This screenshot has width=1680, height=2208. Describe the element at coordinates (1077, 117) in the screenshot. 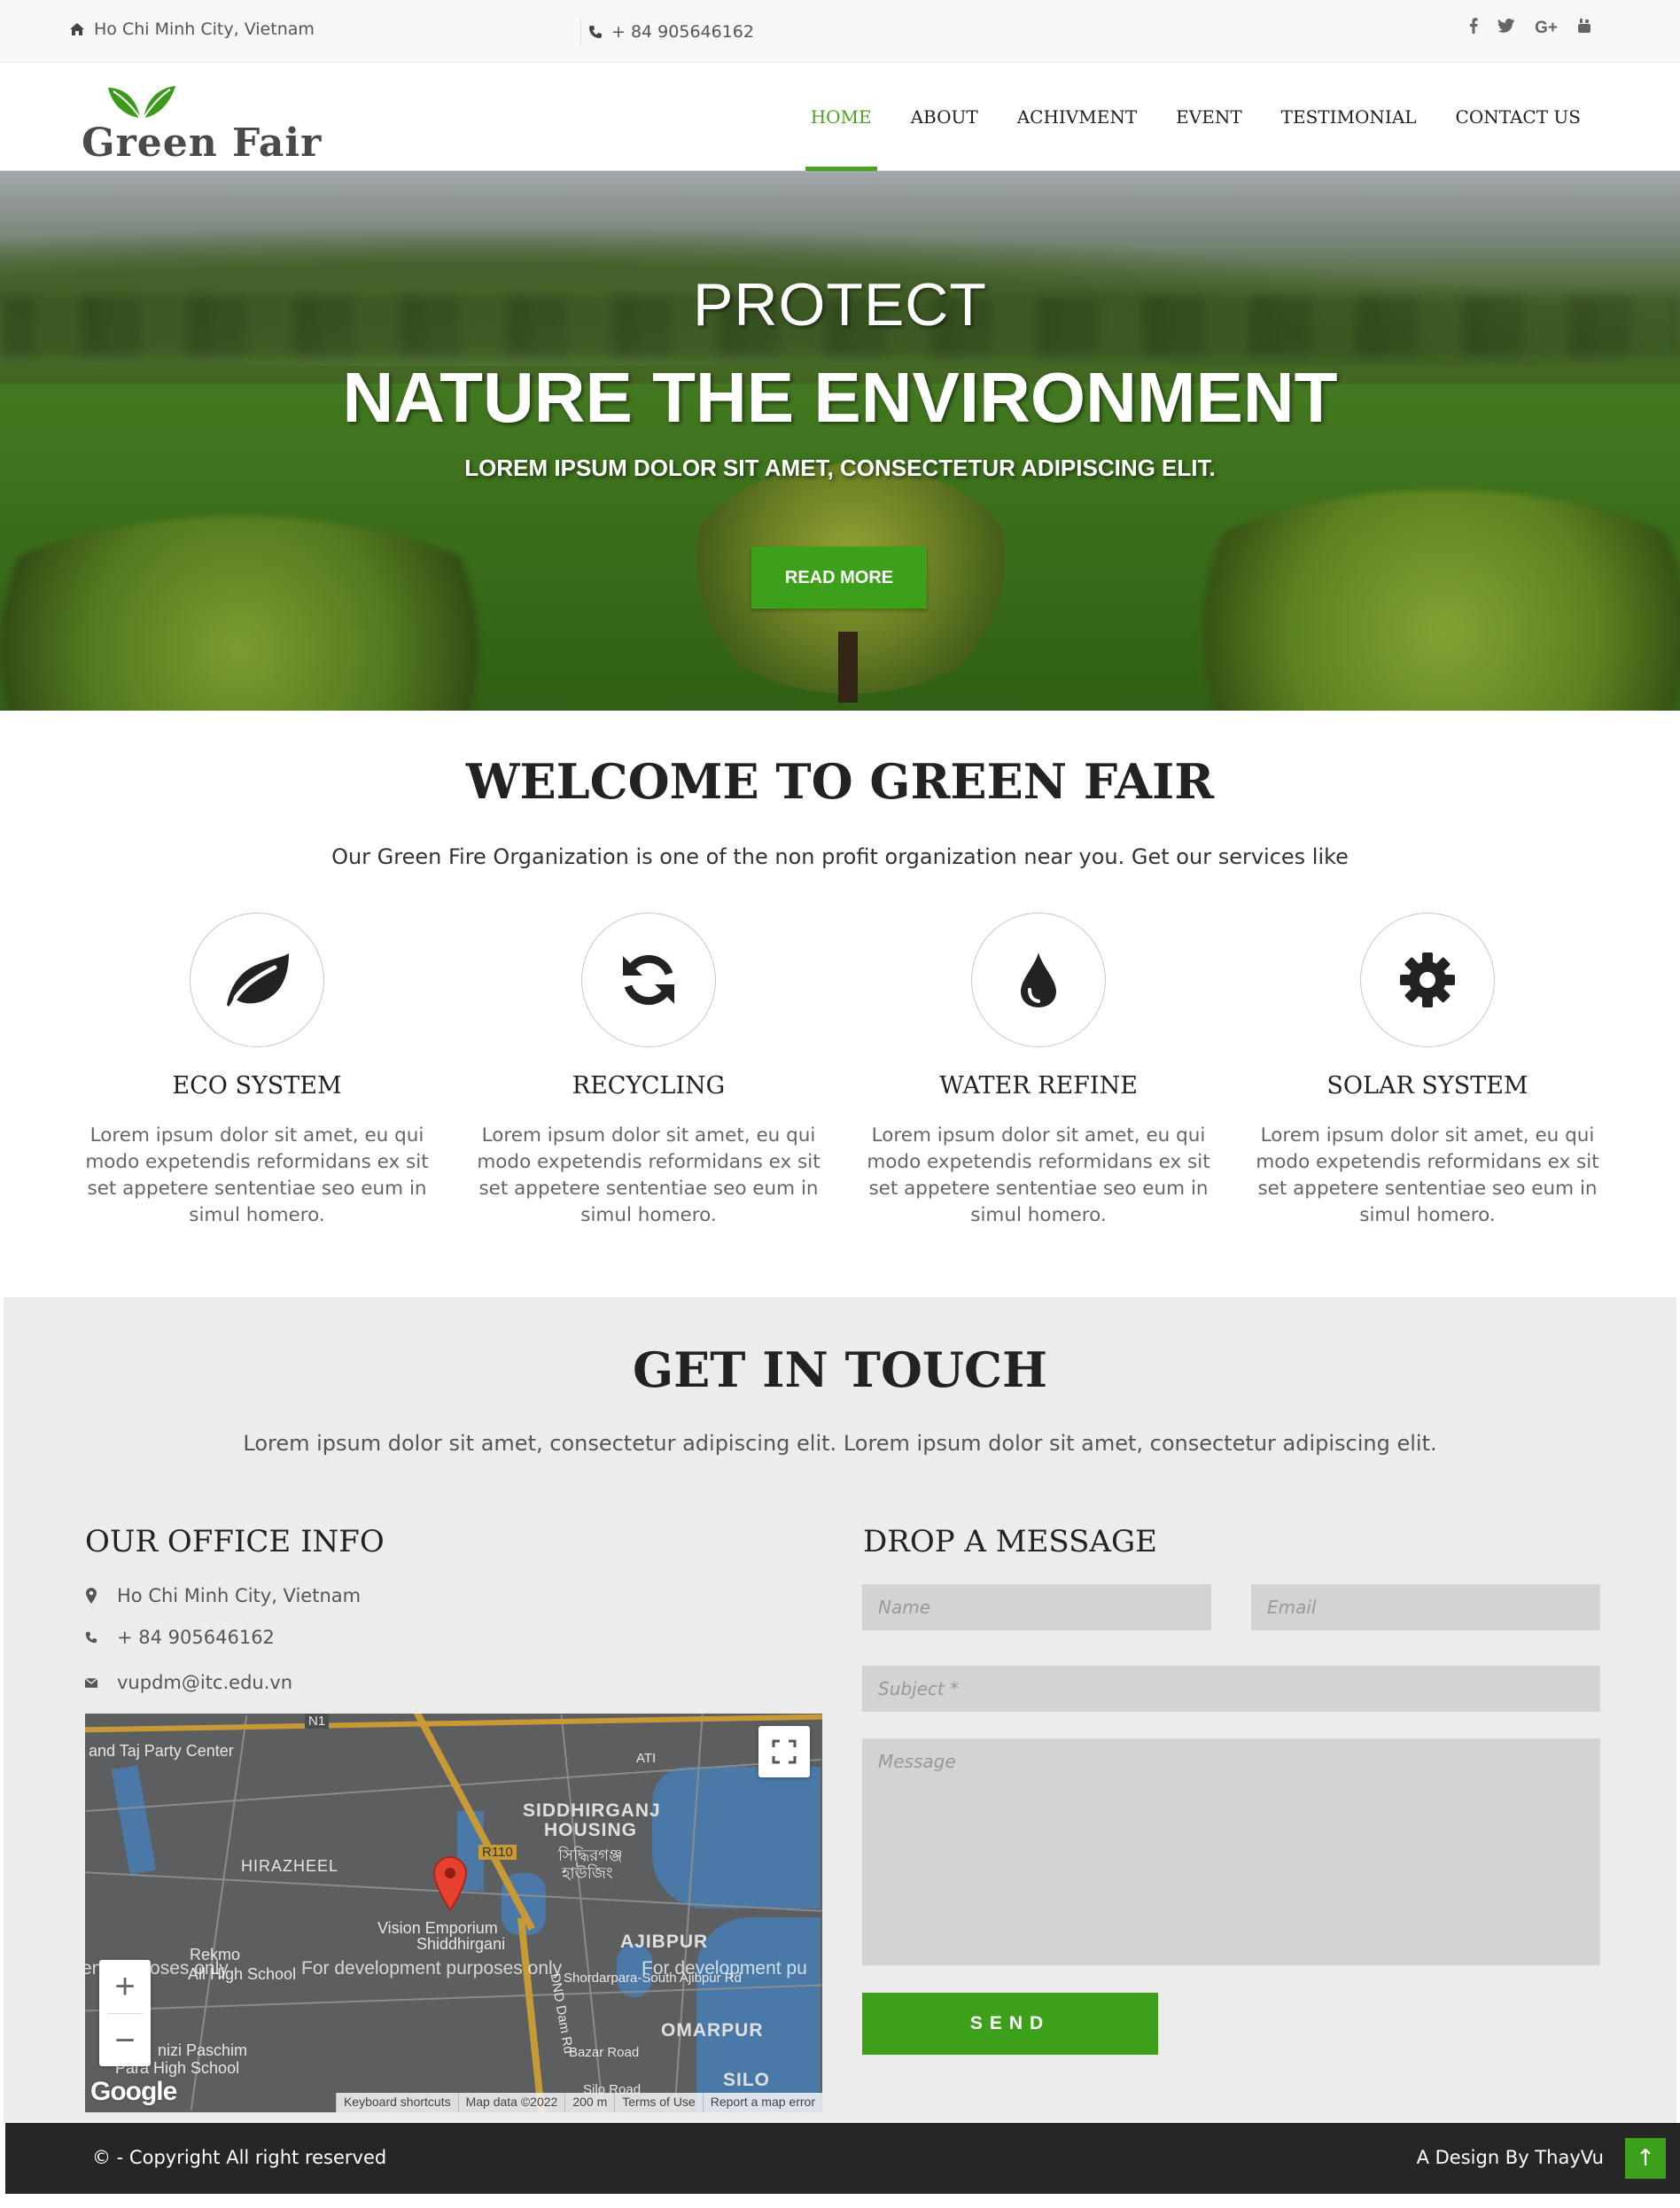

I see `nav-achivment: ACHIVMENT` at that location.